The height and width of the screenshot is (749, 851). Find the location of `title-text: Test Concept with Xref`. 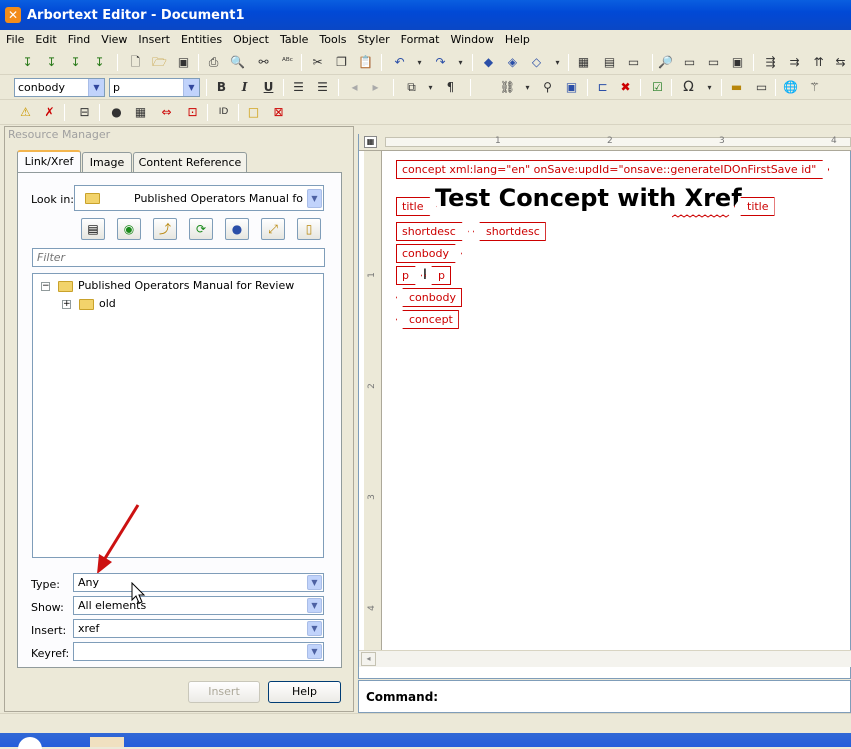

title-text: Test Concept with Xref is located at coordinates (588, 198).